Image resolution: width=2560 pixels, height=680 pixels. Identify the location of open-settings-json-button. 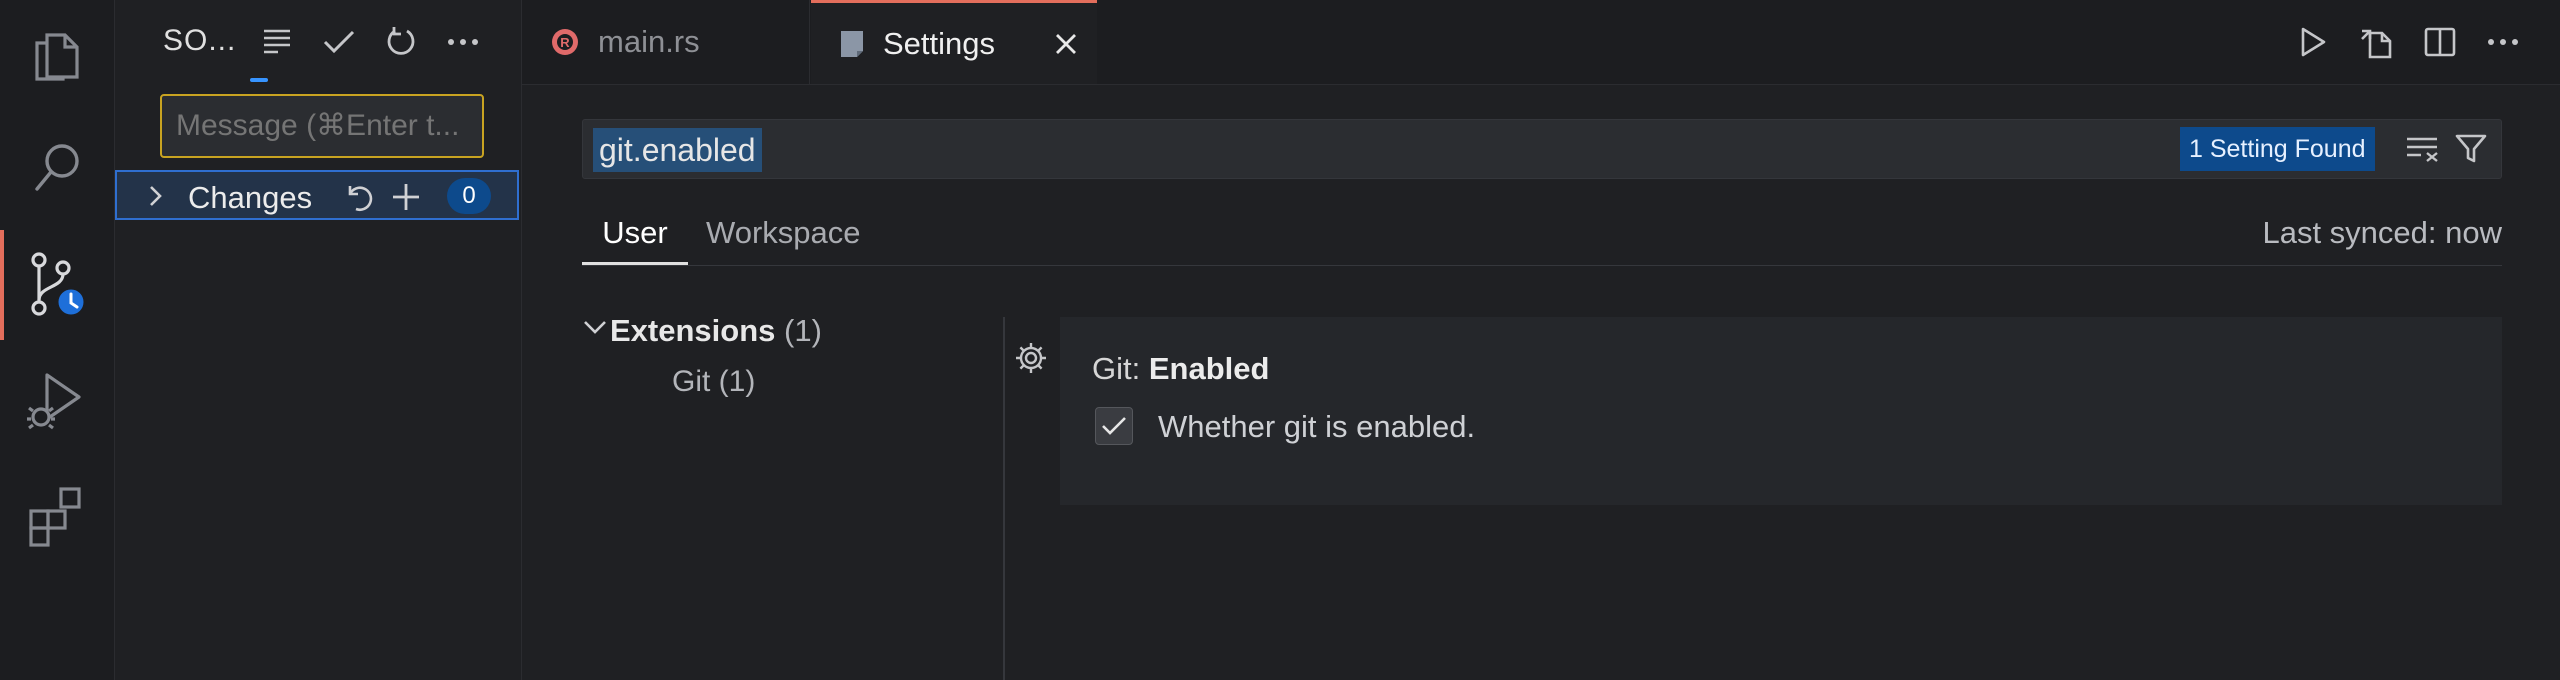
(2377, 42).